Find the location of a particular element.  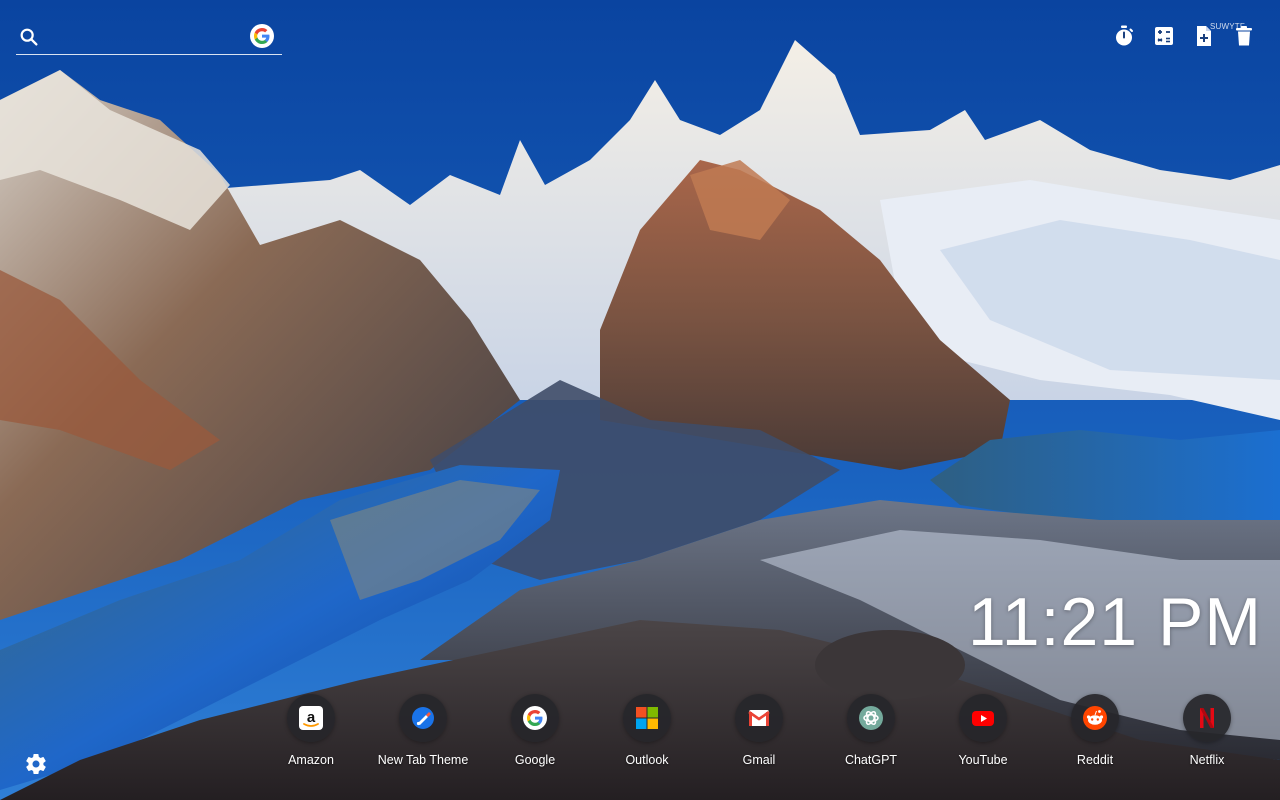

outlook-icon is located at coordinates (647, 718).